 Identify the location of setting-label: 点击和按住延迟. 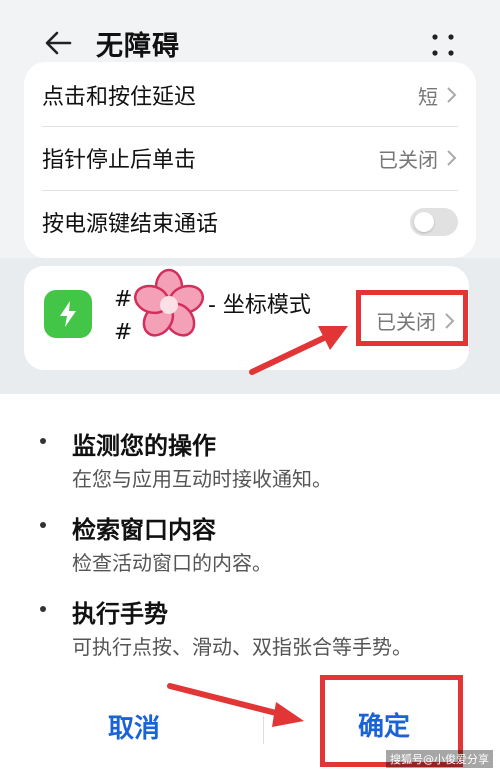
(119, 97).